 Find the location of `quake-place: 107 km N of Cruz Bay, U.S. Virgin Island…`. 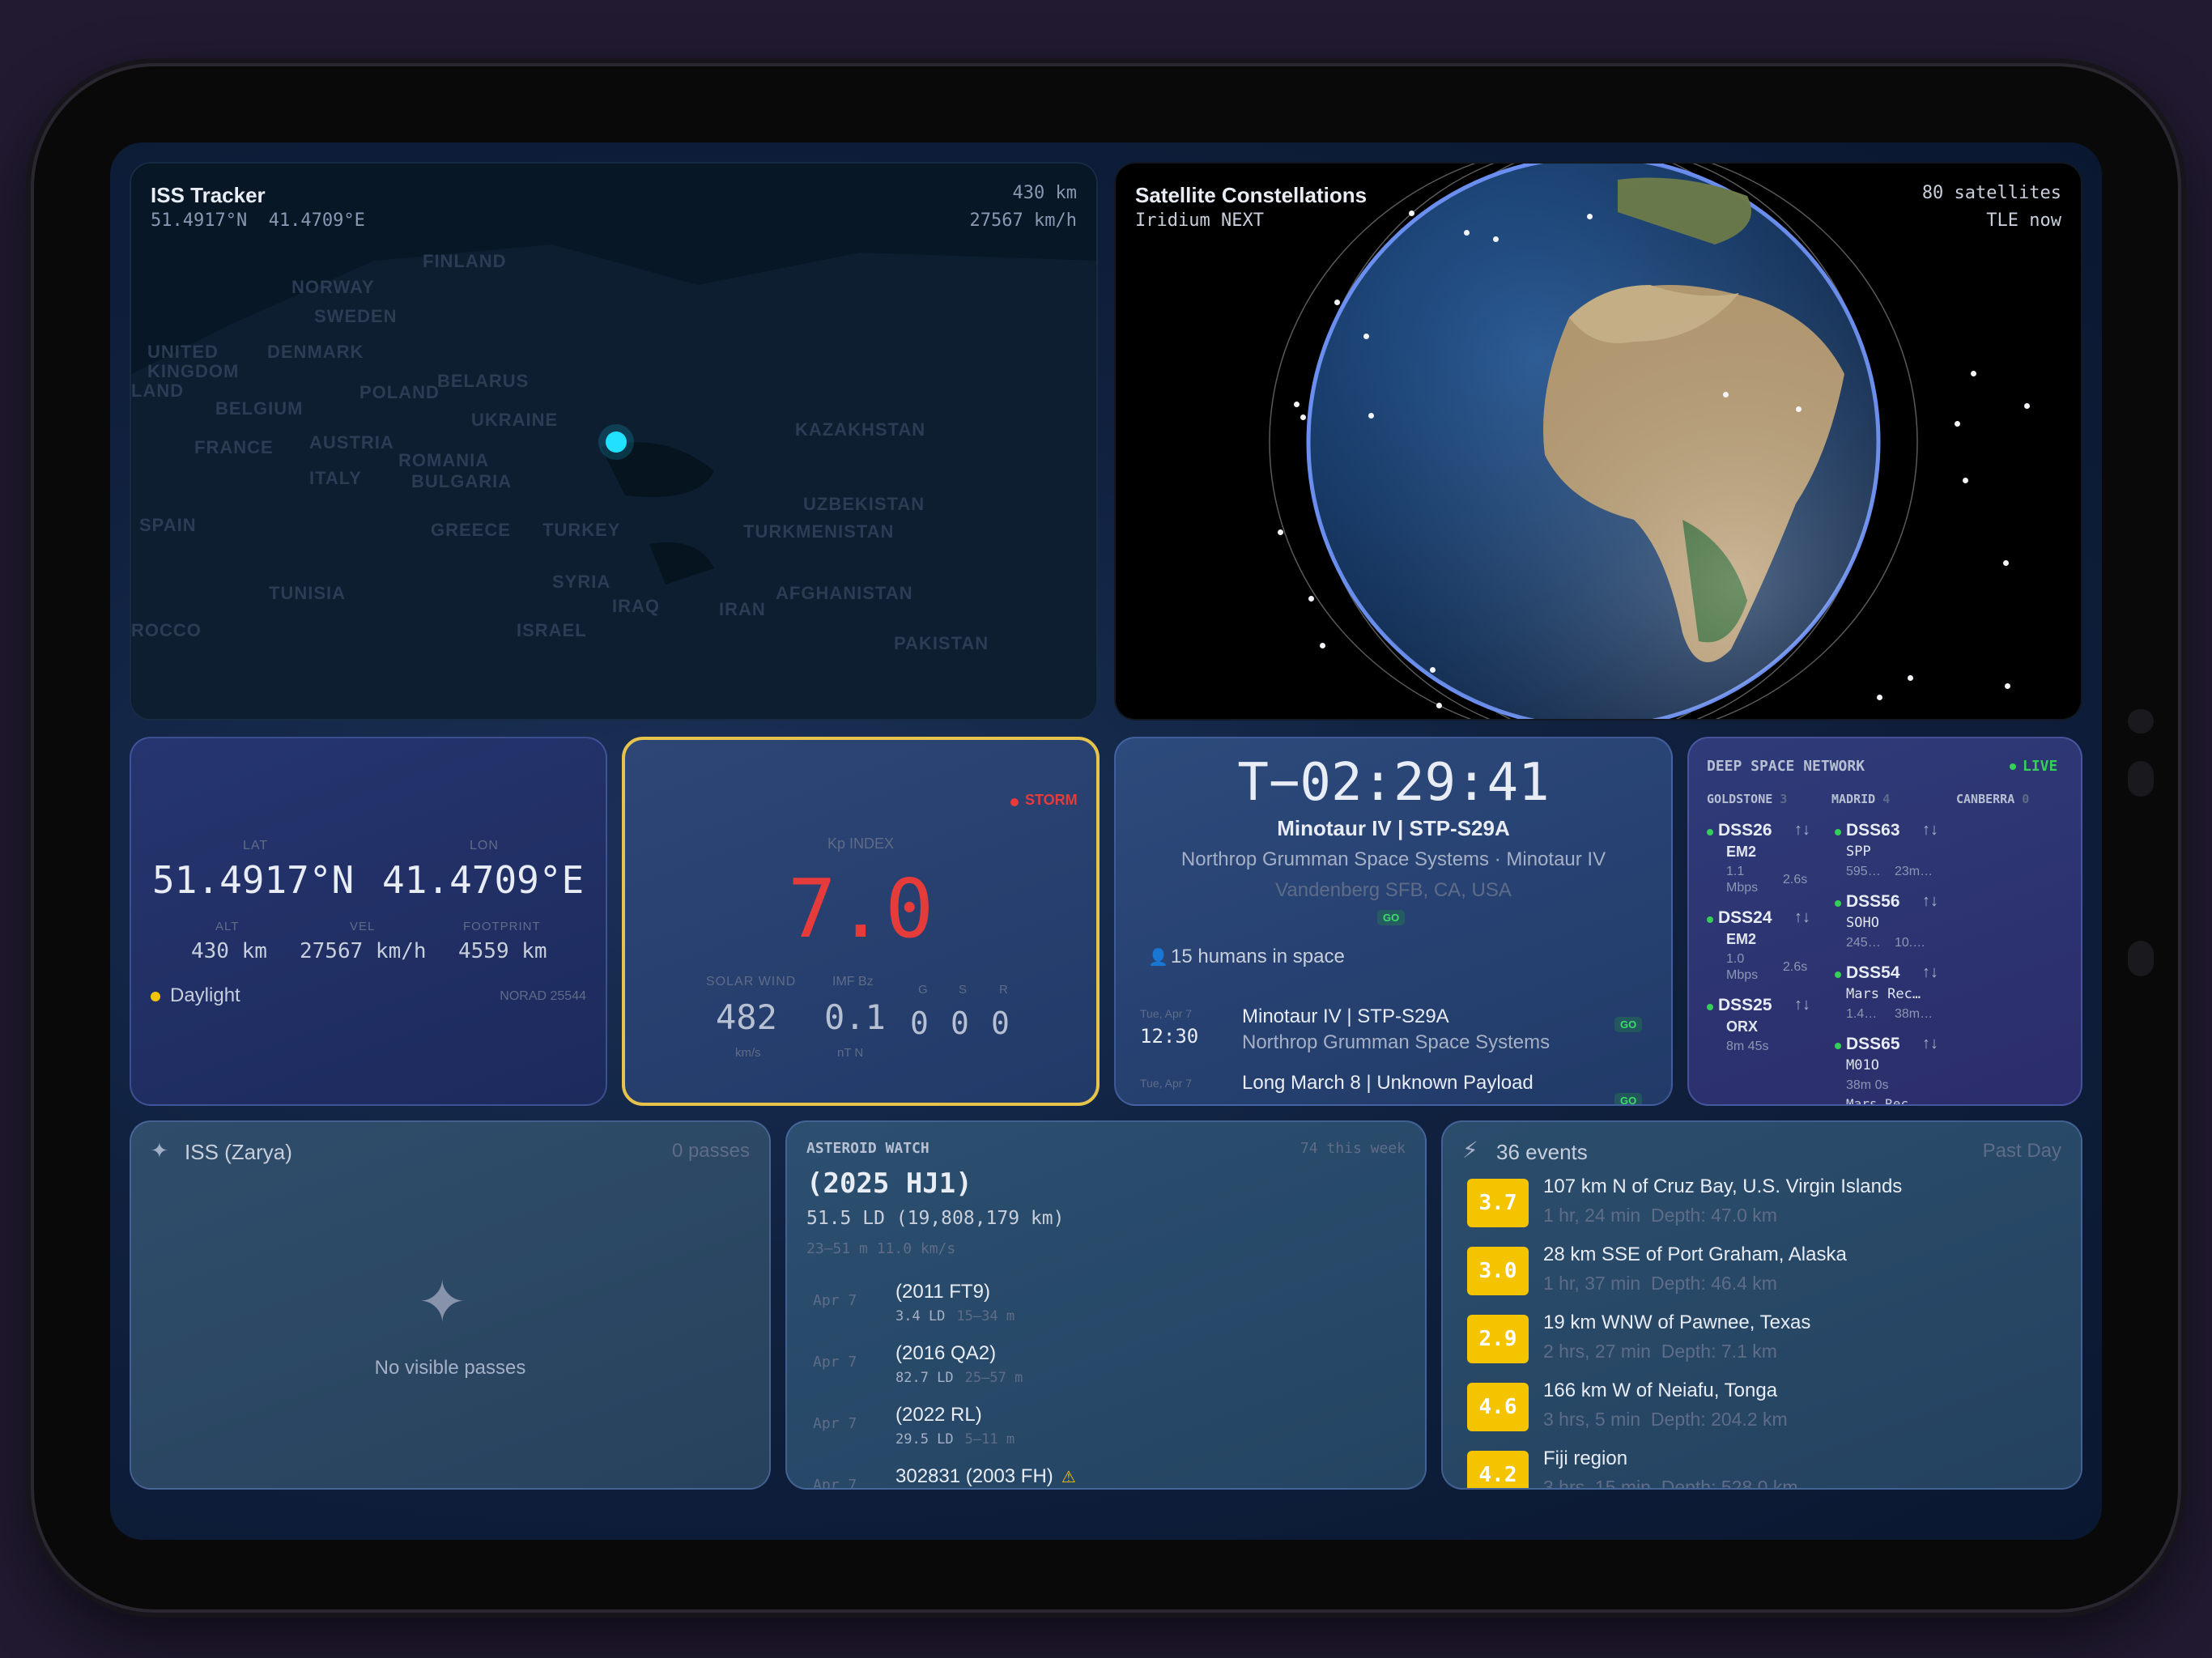

quake-place: 107 km N of Cruz Bay, U.S. Virgin Island… is located at coordinates (1723, 1186).